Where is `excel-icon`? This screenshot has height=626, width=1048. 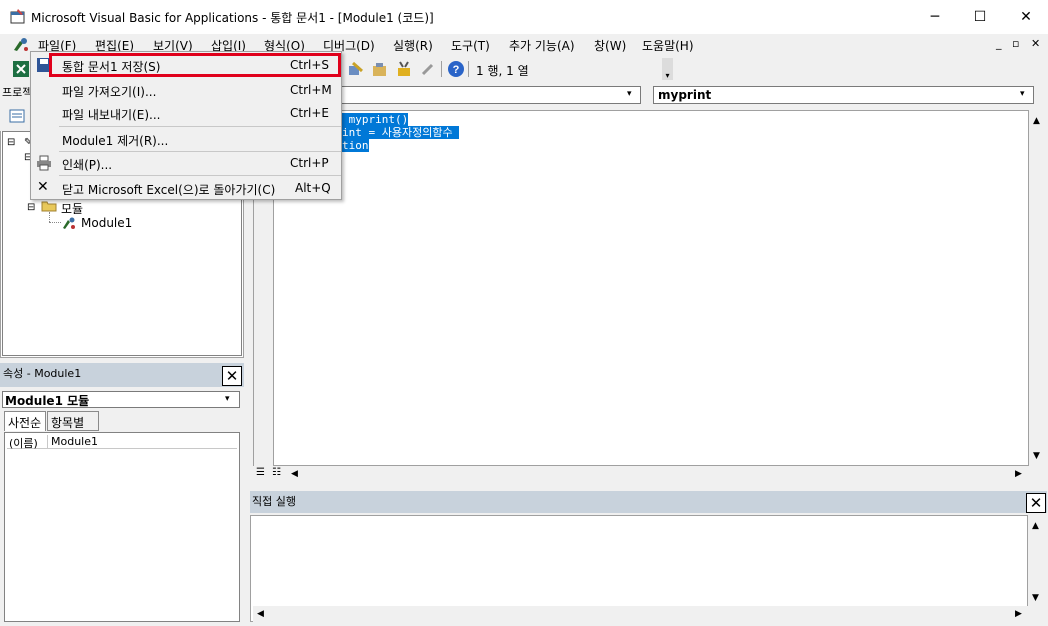 excel-icon is located at coordinates (21, 69).